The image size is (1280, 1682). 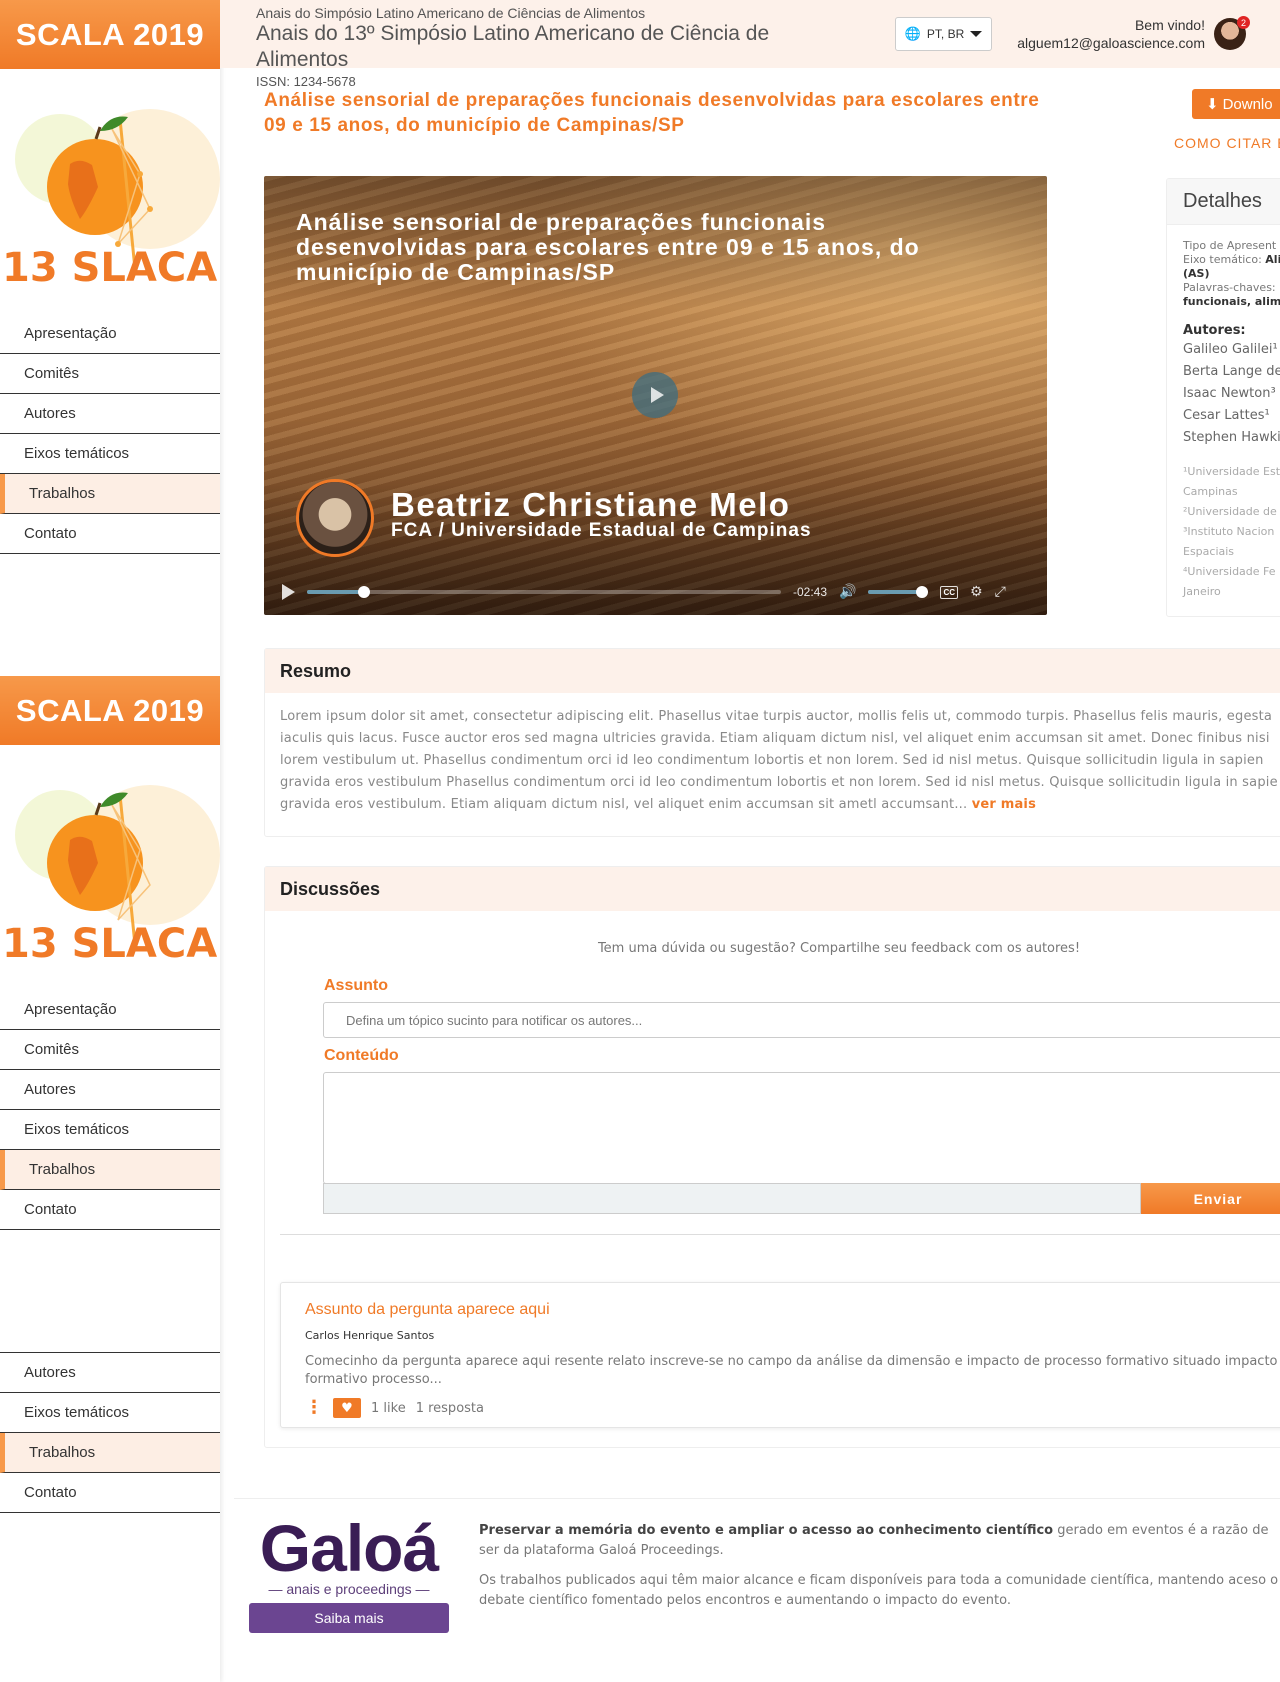 What do you see at coordinates (801, 1128) in the screenshot?
I see `content-textarea` at bounding box center [801, 1128].